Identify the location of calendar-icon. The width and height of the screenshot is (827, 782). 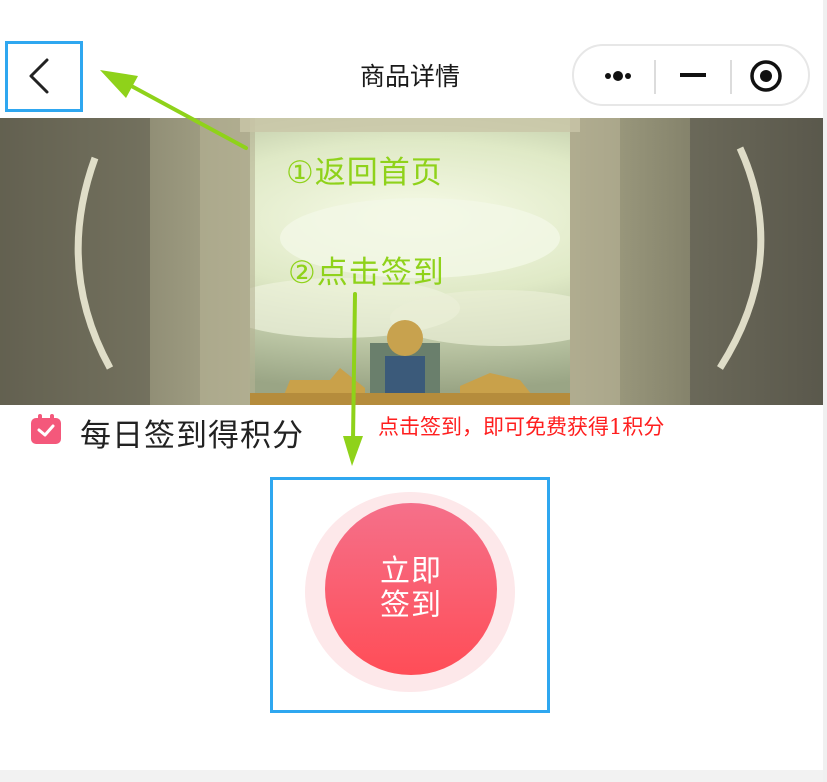
(46, 429).